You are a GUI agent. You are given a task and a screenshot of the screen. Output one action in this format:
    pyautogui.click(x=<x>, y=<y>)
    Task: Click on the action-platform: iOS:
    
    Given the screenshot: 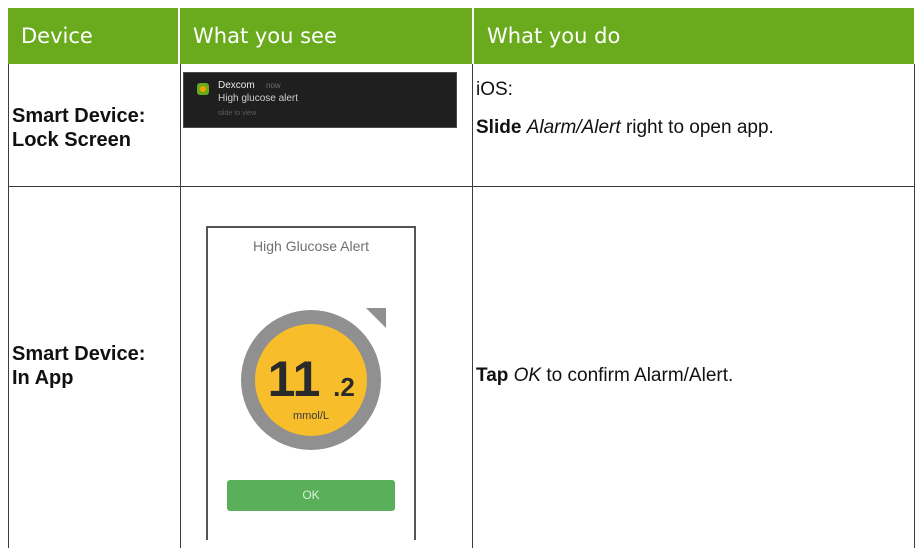 What is the action you would take?
    pyautogui.click(x=494, y=89)
    